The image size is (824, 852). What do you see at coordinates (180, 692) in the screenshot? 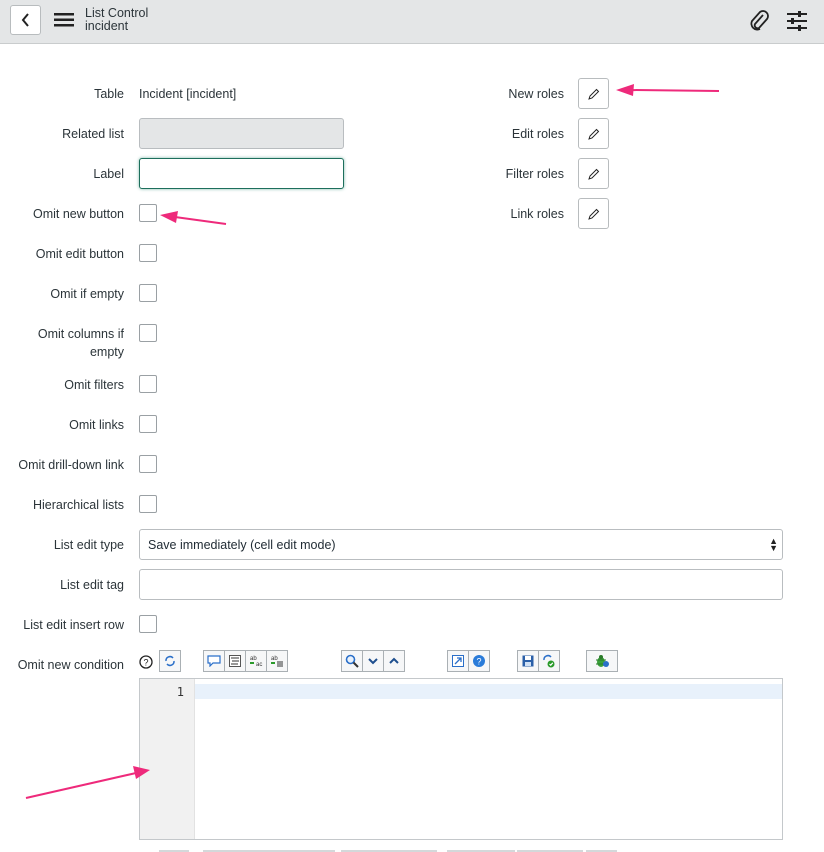
I see `line-number: 1` at bounding box center [180, 692].